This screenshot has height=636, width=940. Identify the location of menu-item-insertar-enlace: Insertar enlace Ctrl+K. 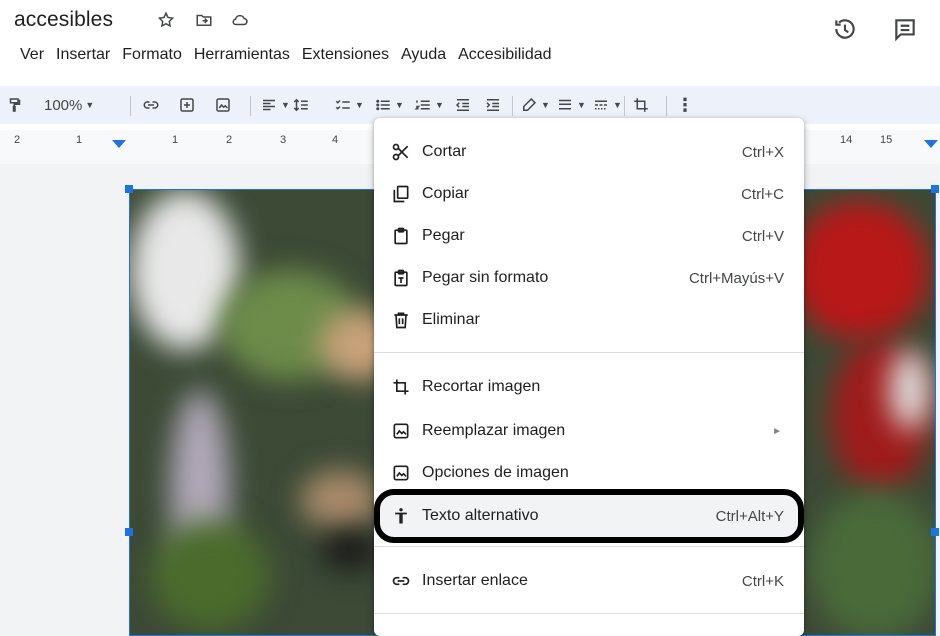
(589, 581).